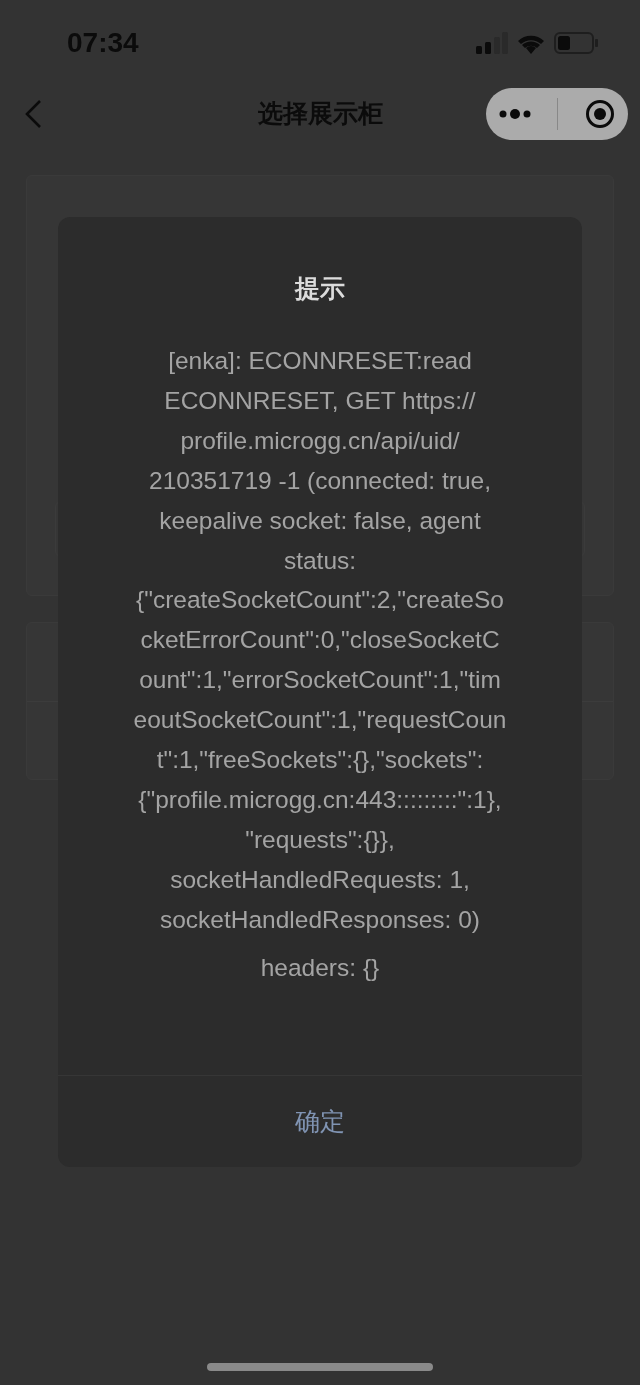 Image resolution: width=640 pixels, height=1385 pixels. Describe the element at coordinates (515, 114) in the screenshot. I see `more-icon` at that location.